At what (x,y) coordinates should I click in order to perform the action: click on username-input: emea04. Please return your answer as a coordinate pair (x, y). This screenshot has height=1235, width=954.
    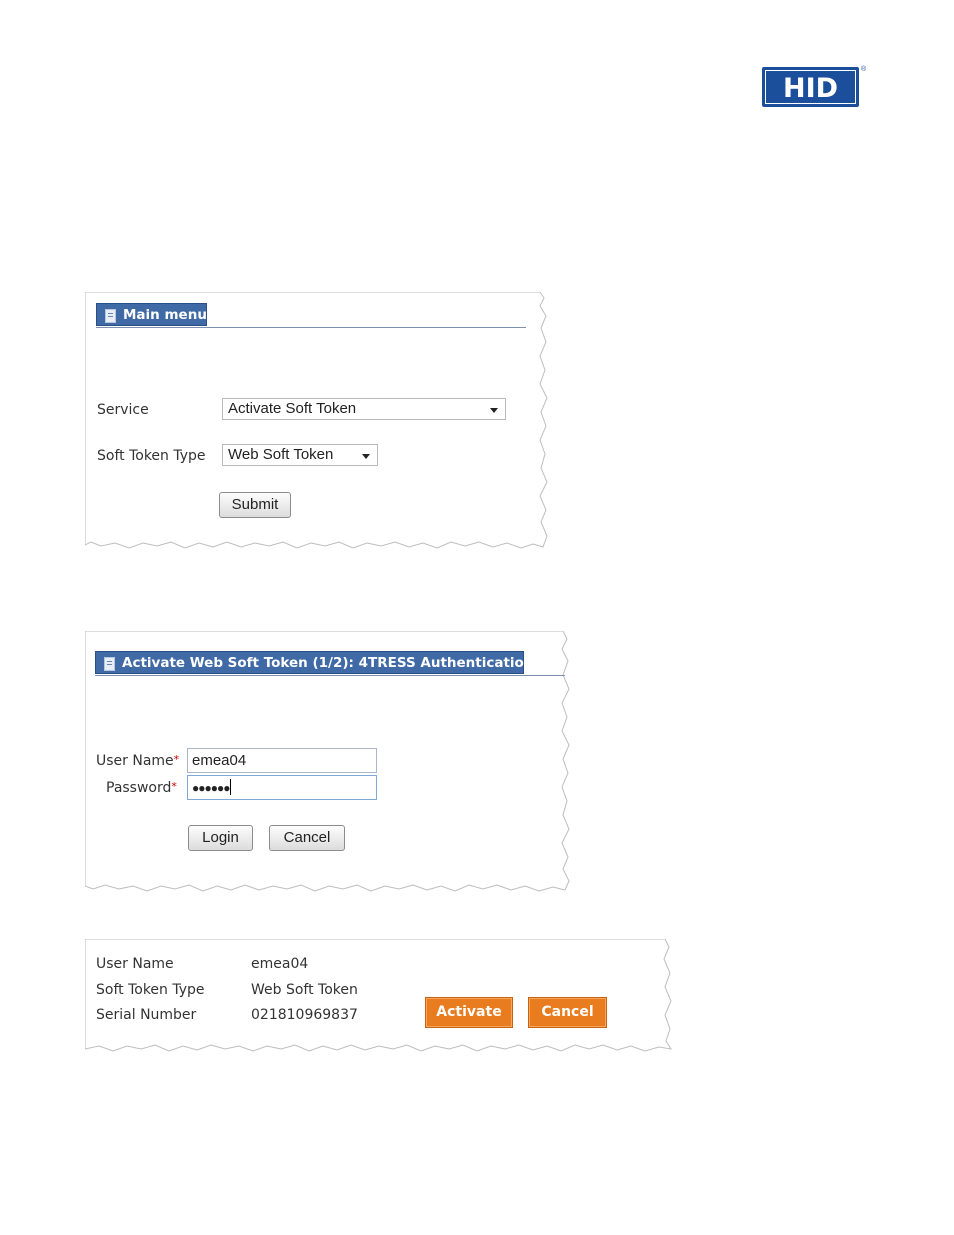
    Looking at the image, I should click on (282, 760).